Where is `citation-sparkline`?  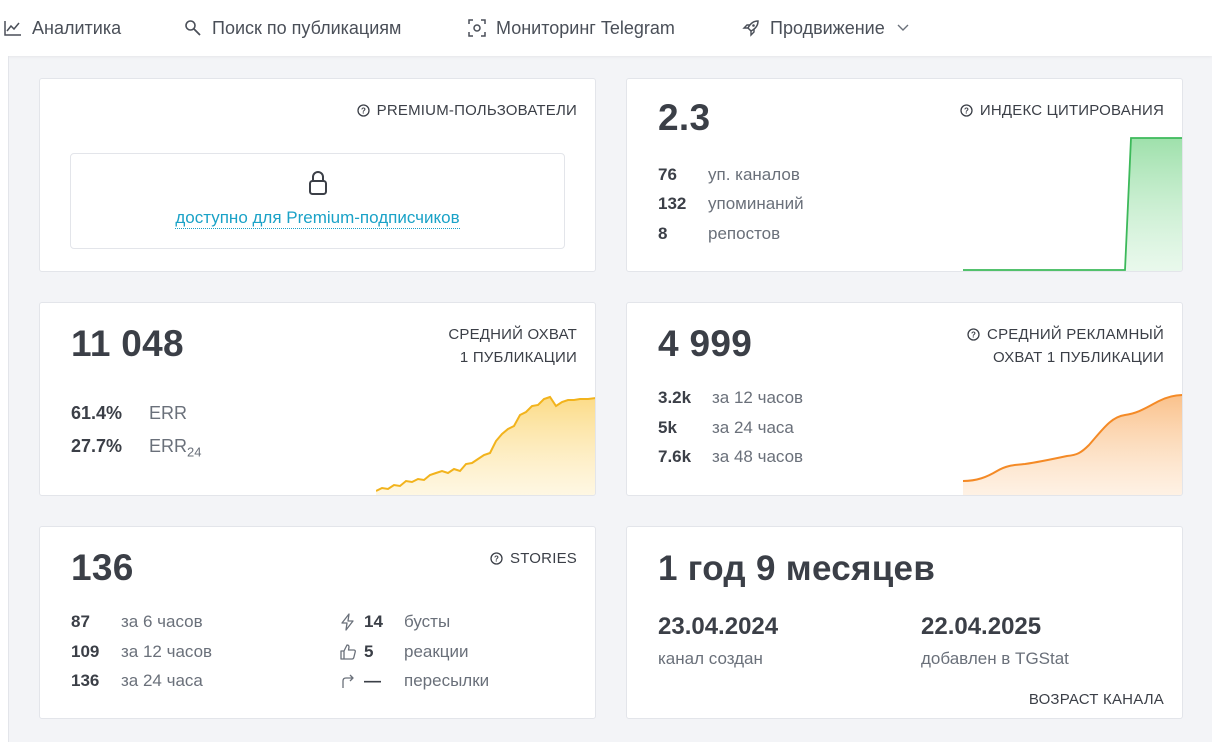 citation-sparkline is located at coordinates (1072, 204).